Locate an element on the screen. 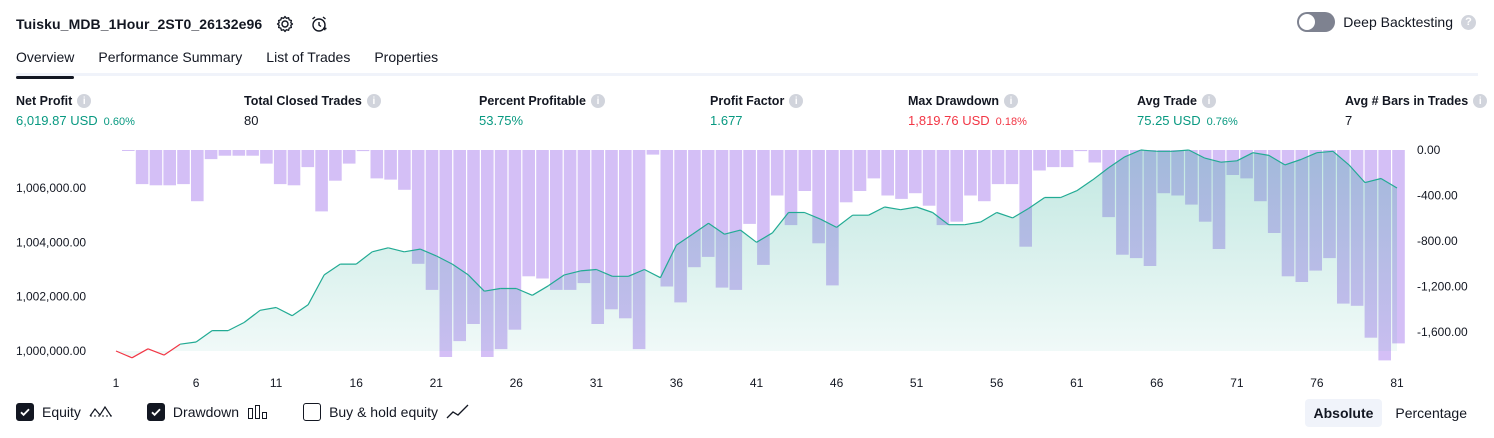  tab-list-of-trades: List of Trades is located at coordinates (308, 60).